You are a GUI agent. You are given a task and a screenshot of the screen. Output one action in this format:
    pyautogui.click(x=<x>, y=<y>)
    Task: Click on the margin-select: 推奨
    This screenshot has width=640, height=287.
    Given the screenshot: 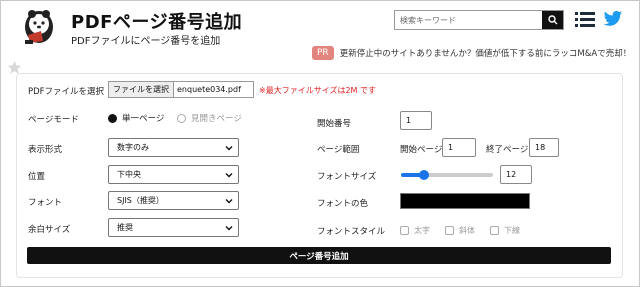 What is the action you would take?
    pyautogui.click(x=173, y=227)
    